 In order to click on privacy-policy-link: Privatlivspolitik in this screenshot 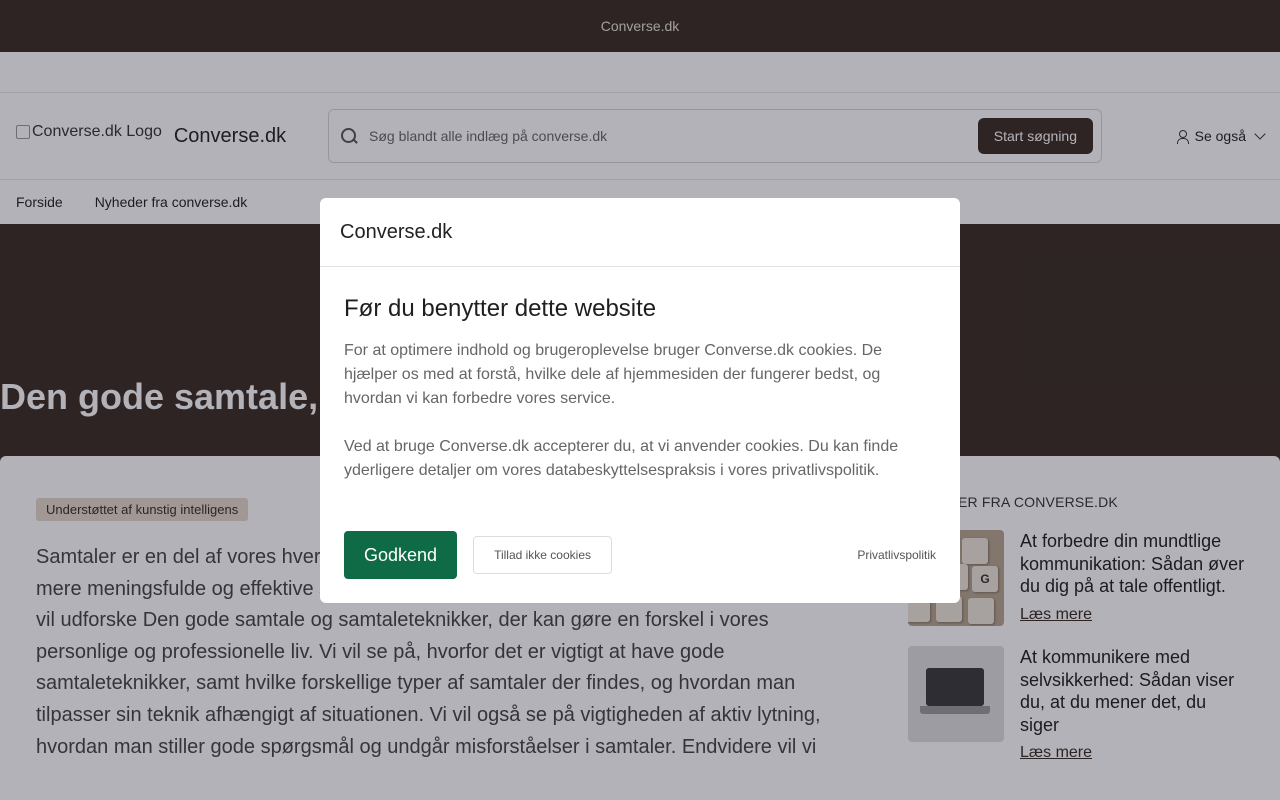, I will do `click(896, 555)`.